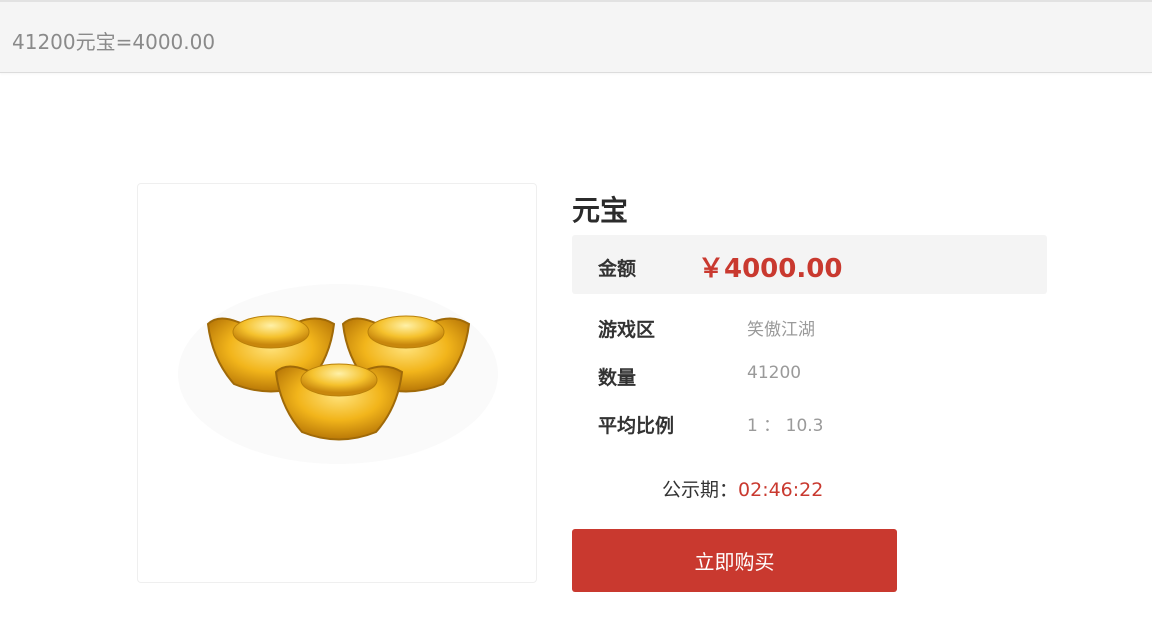 The image size is (1152, 635). I want to click on top-bar: 41200元宝=4000.00, so click(576, 36).